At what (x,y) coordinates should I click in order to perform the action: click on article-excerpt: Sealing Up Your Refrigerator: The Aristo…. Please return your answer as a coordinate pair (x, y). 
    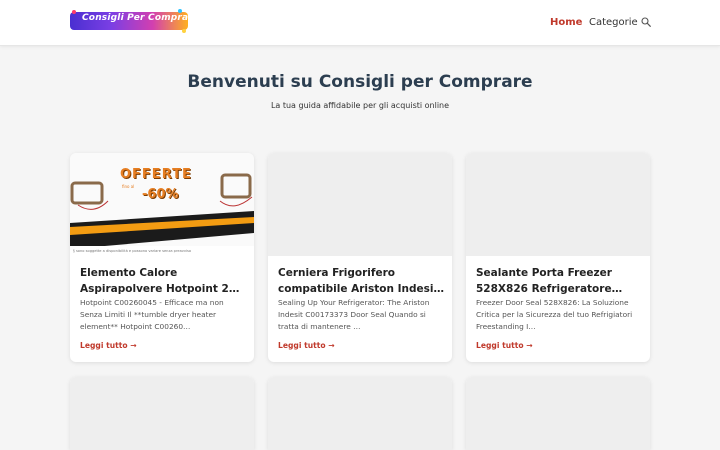
    Looking at the image, I should click on (361, 315).